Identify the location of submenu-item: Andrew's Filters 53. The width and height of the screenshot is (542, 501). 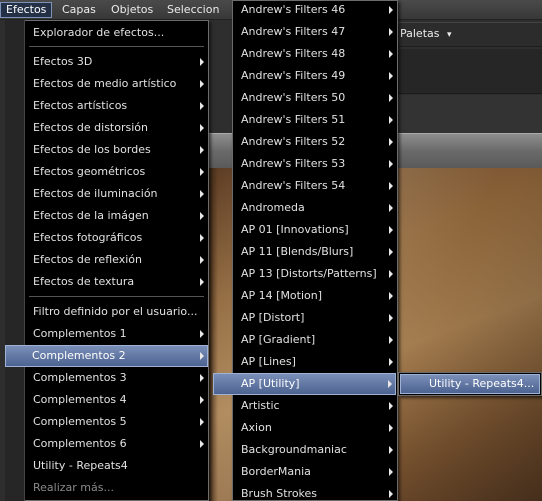
(315, 164).